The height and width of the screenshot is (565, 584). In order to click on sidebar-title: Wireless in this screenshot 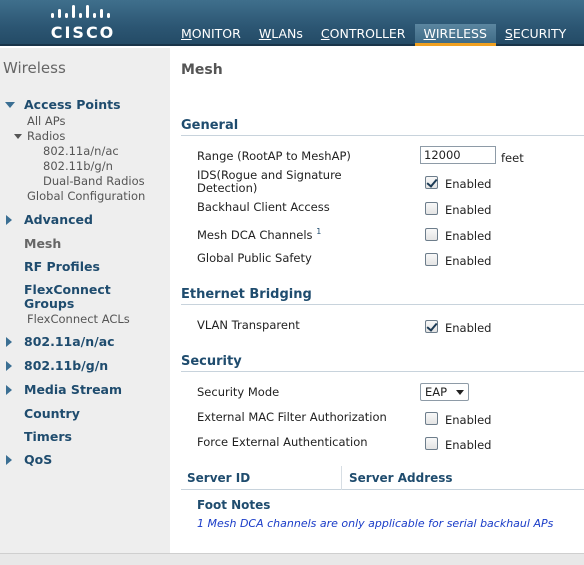, I will do `click(34, 68)`.